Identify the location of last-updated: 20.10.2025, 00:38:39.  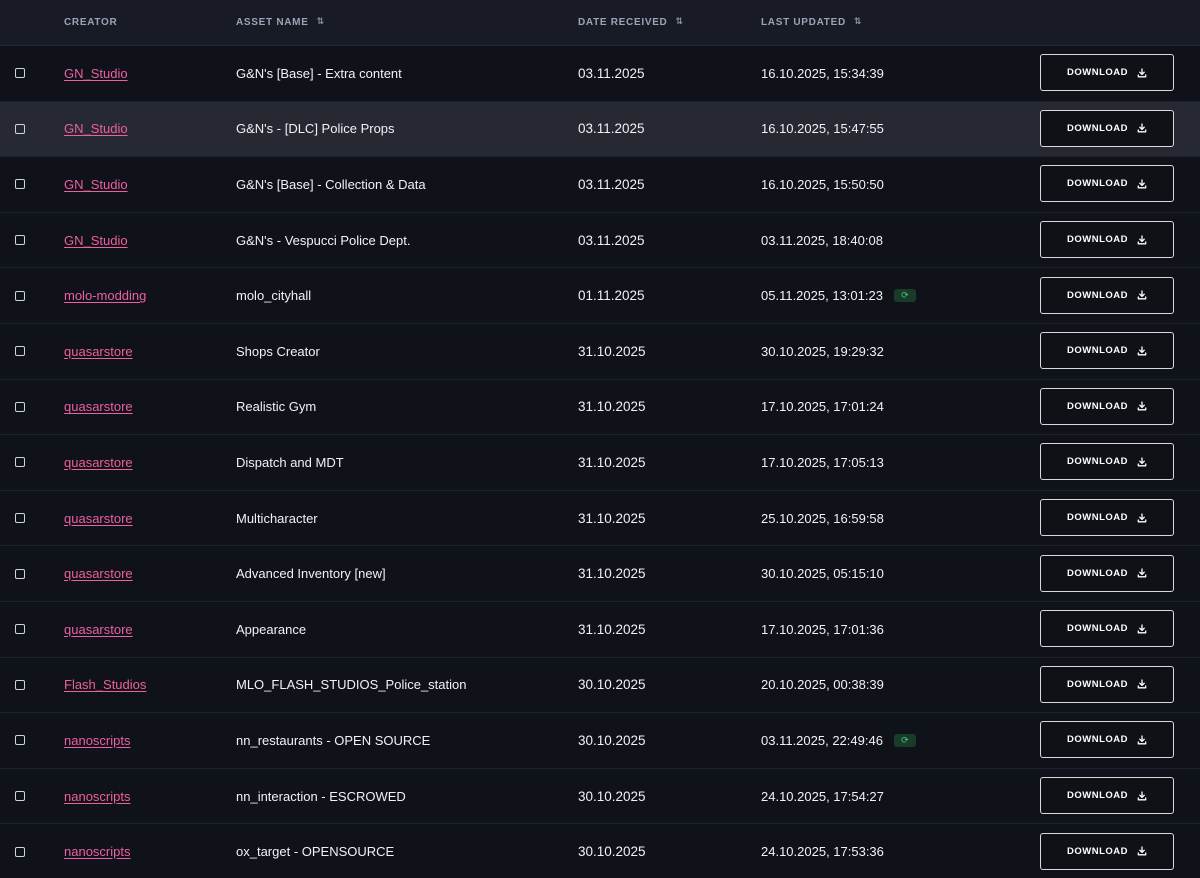
(822, 685).